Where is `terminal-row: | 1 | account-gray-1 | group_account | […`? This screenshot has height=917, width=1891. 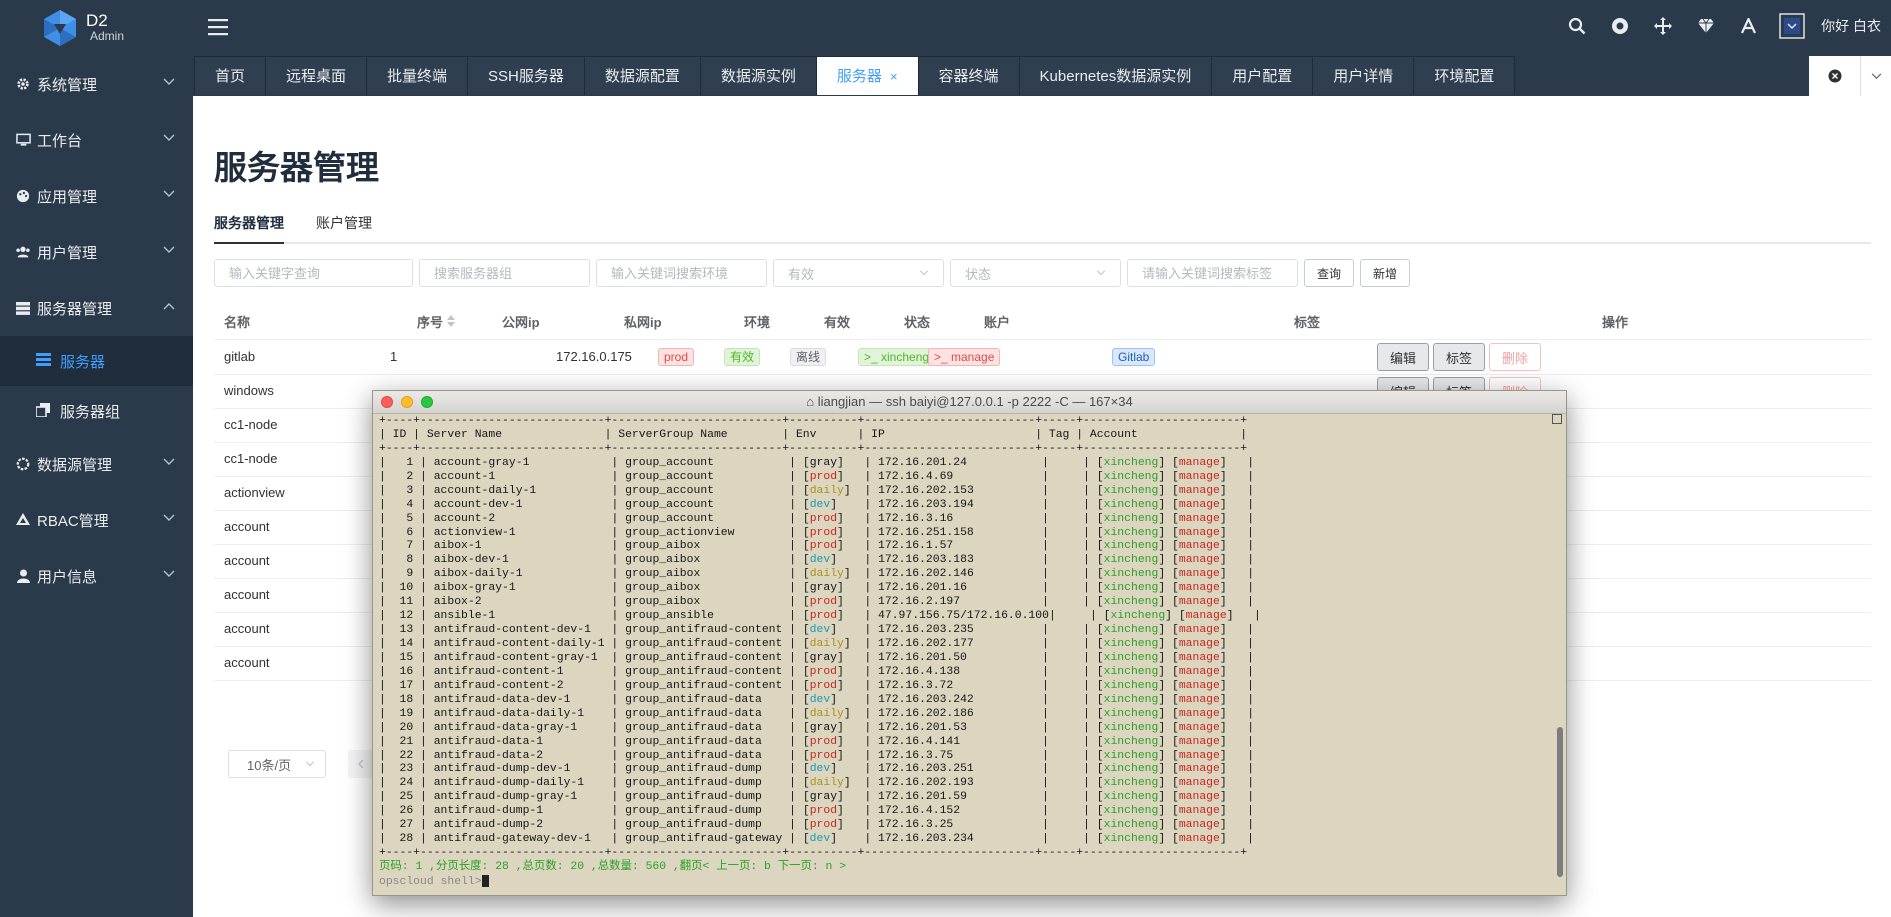
terminal-row: | 1 | account-gray-1 | group_account | [… is located at coordinates (817, 462).